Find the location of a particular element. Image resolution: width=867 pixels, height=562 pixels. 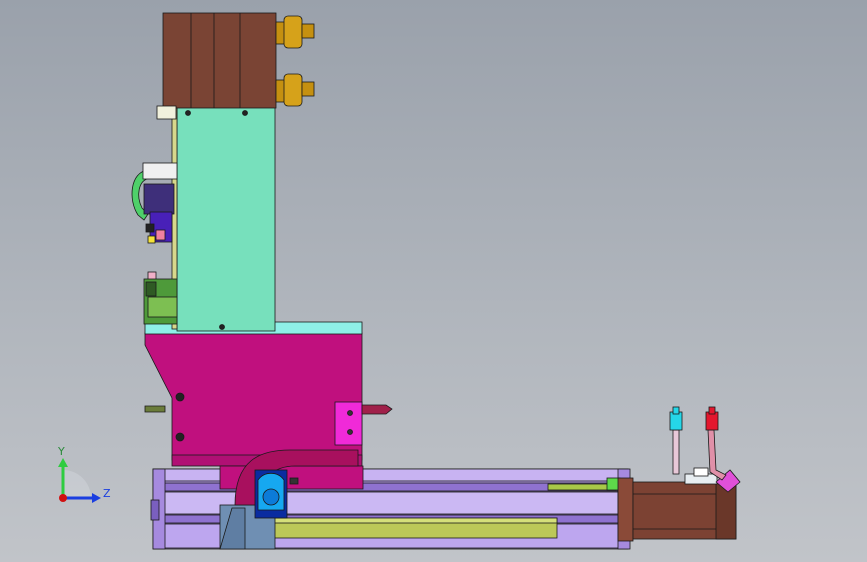

y-axis-label: Y is located at coordinates (61, 451).